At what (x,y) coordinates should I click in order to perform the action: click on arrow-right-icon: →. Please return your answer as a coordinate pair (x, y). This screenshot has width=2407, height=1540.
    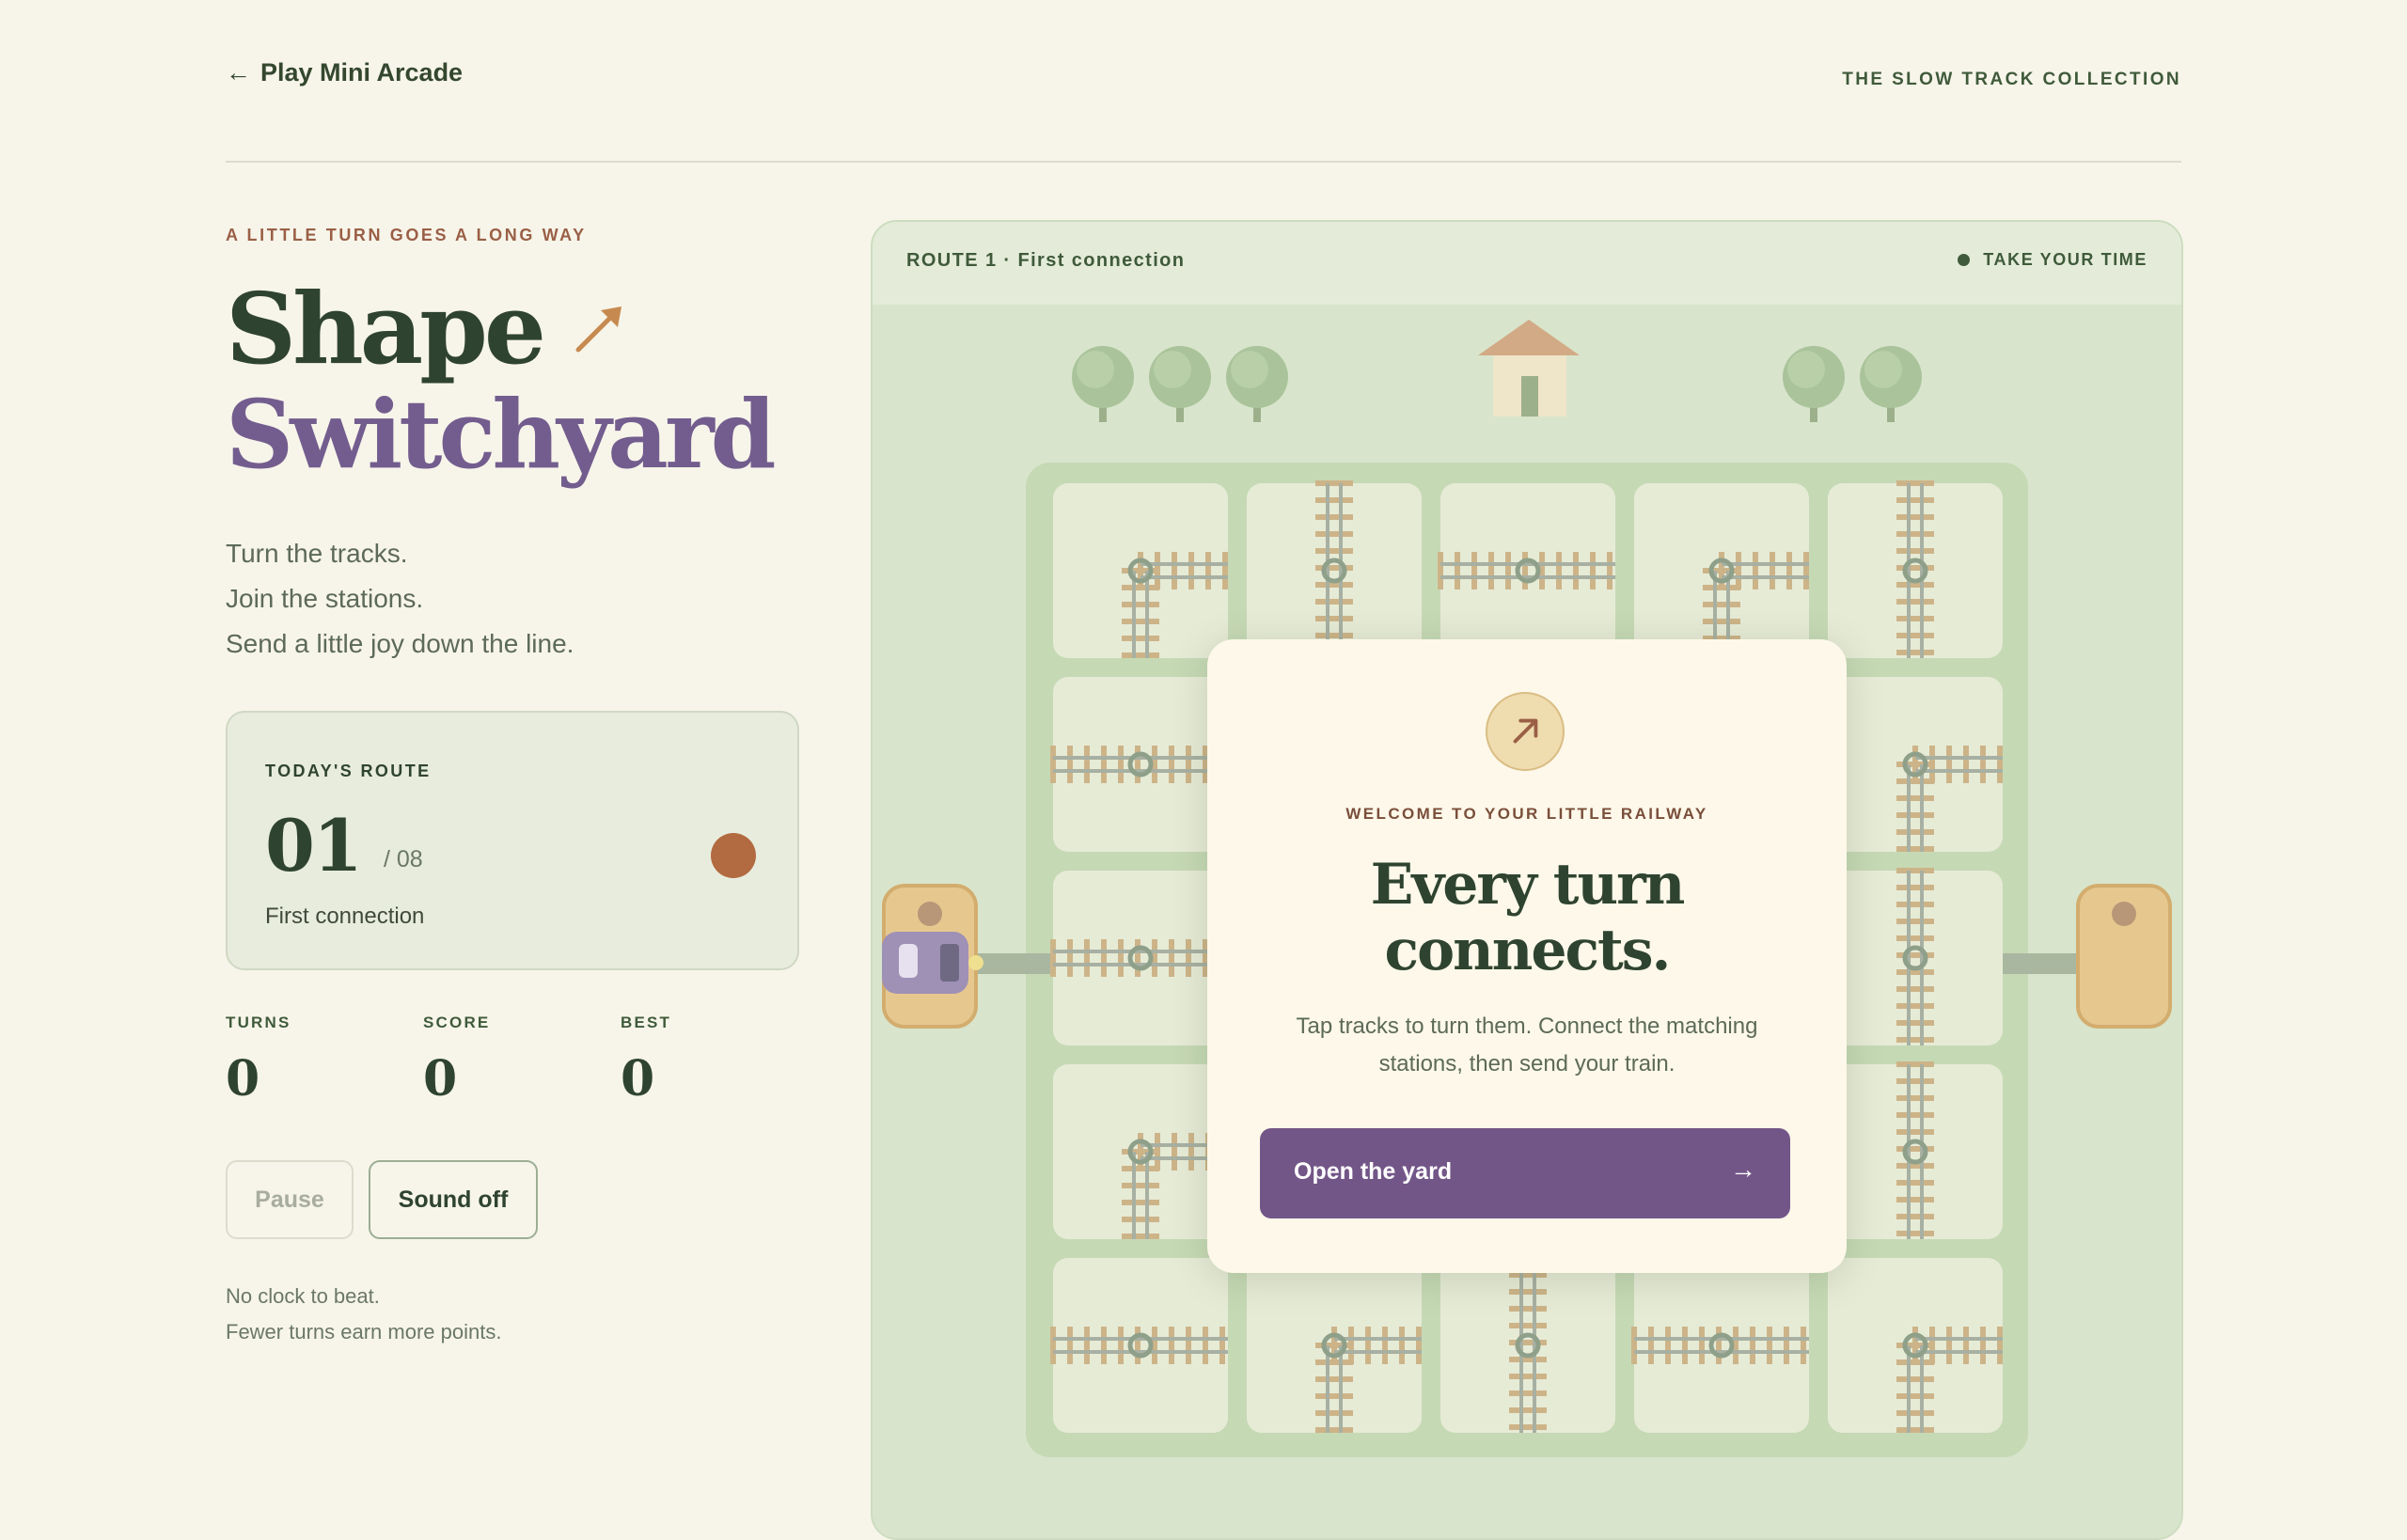
    Looking at the image, I should click on (1743, 1169).